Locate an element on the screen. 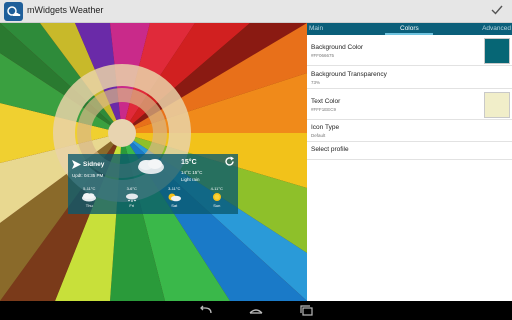 This screenshot has height=320, width=512. forecast-day-name: Thu is located at coordinates (89, 205).